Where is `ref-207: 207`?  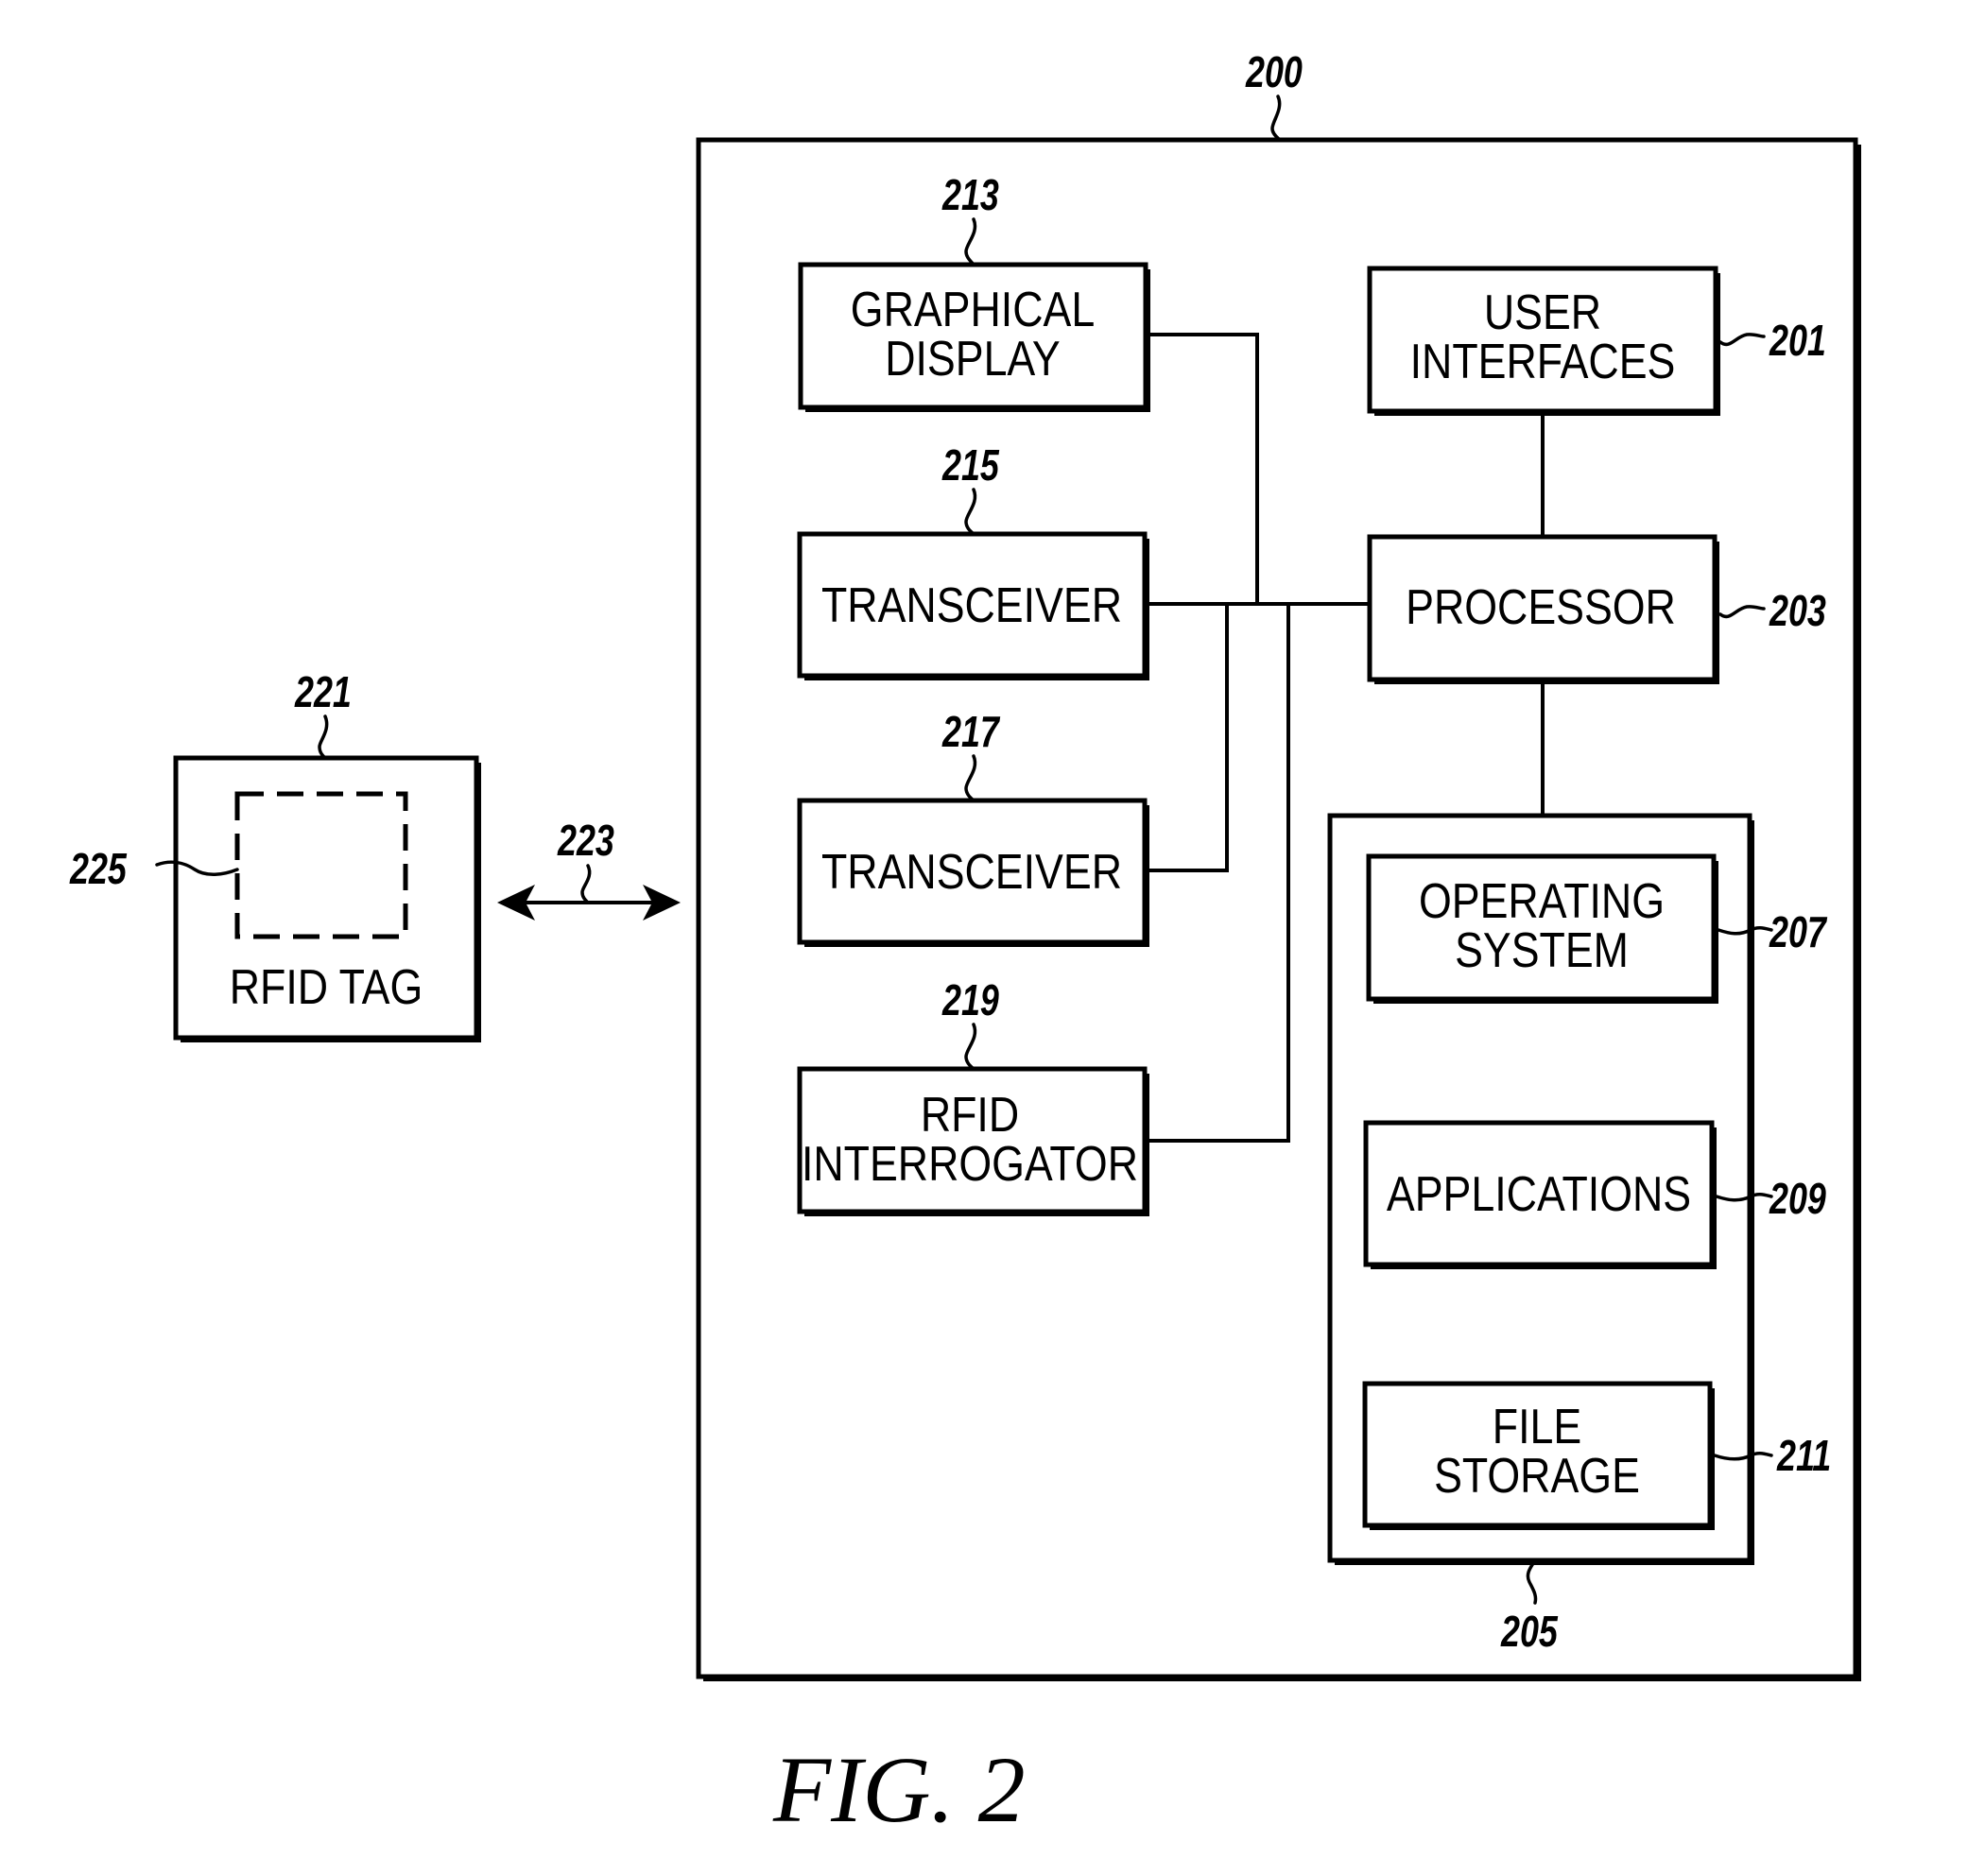 ref-207: 207 is located at coordinates (1798, 932).